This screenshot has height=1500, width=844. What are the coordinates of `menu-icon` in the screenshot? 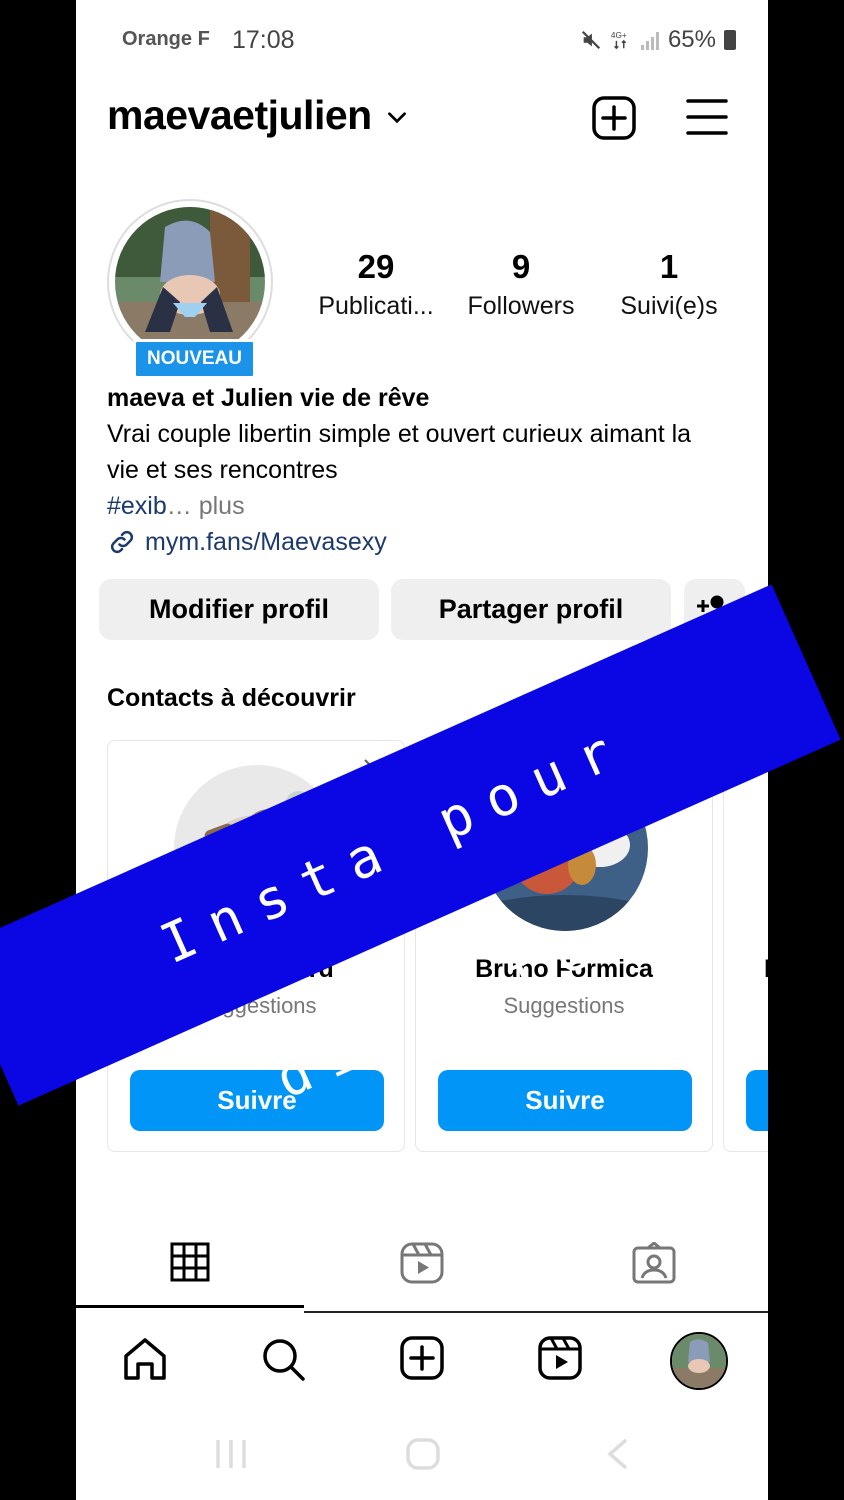 It's located at (707, 117).